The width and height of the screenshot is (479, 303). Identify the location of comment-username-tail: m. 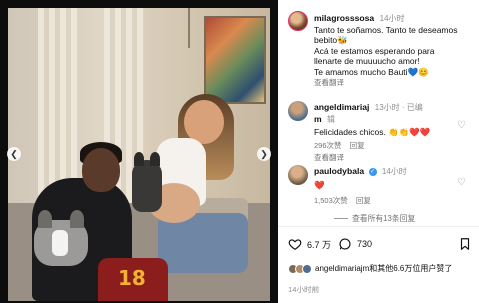
(318, 119).